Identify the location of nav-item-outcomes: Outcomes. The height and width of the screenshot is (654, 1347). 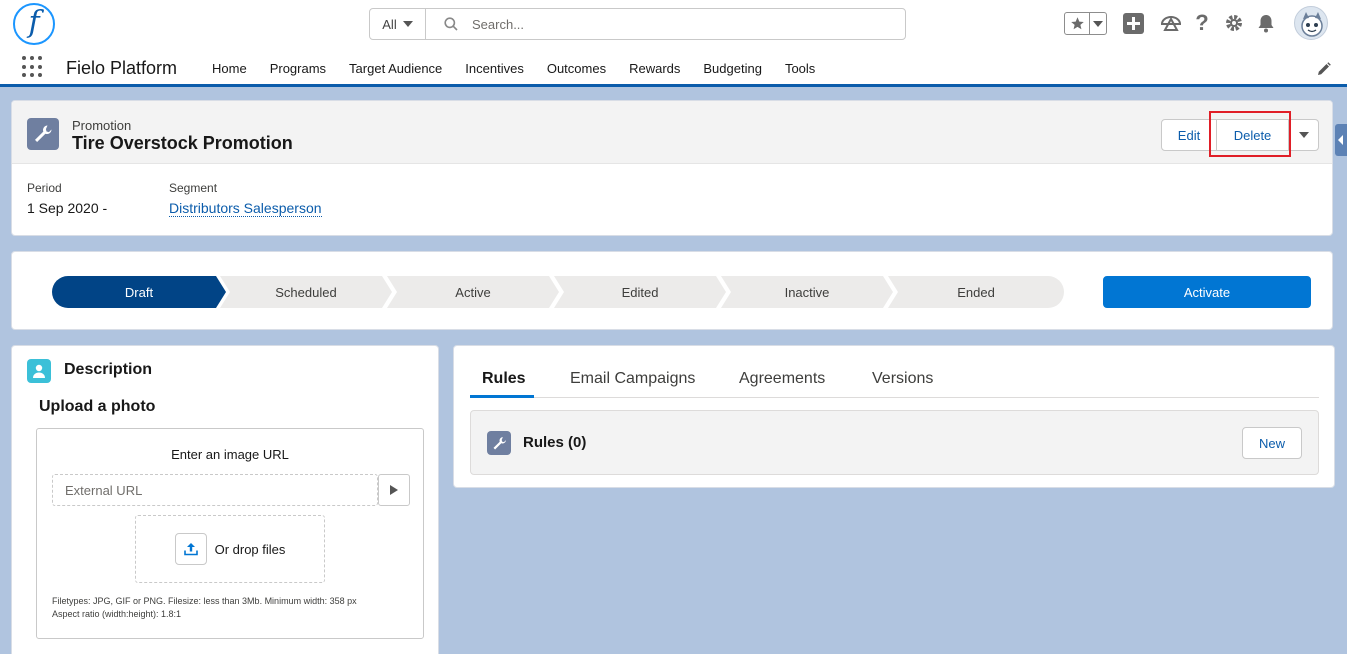
(576, 68).